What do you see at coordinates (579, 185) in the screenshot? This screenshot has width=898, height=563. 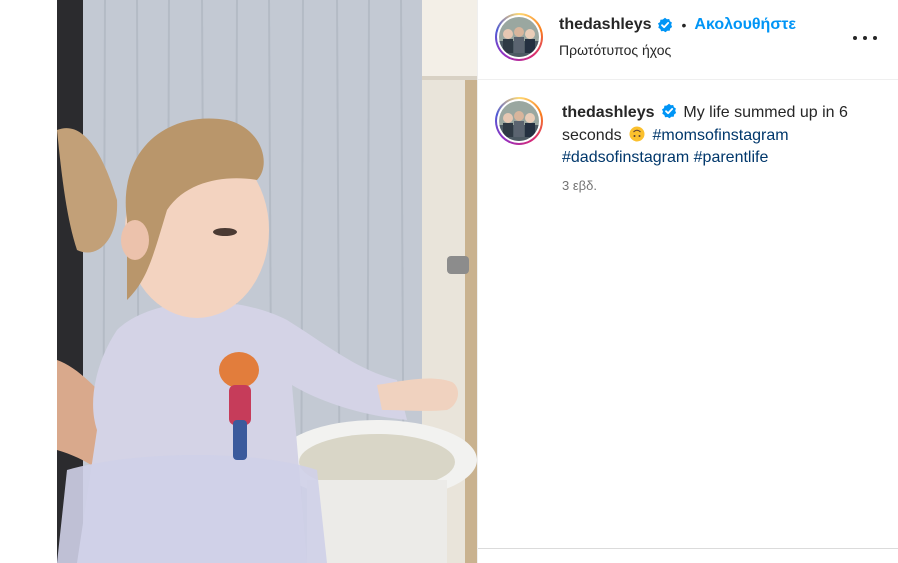 I see `post-timestamp: 3 εβδ.` at bounding box center [579, 185].